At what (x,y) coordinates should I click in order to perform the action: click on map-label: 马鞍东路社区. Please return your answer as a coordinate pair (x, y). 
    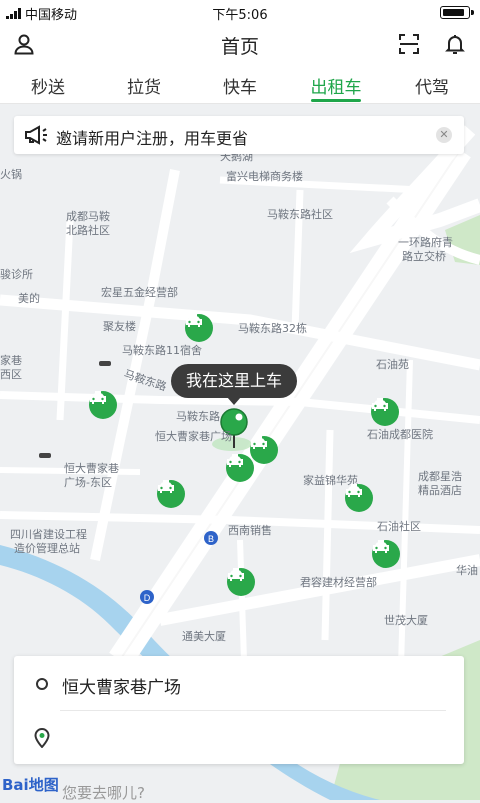
    Looking at the image, I should click on (300, 214).